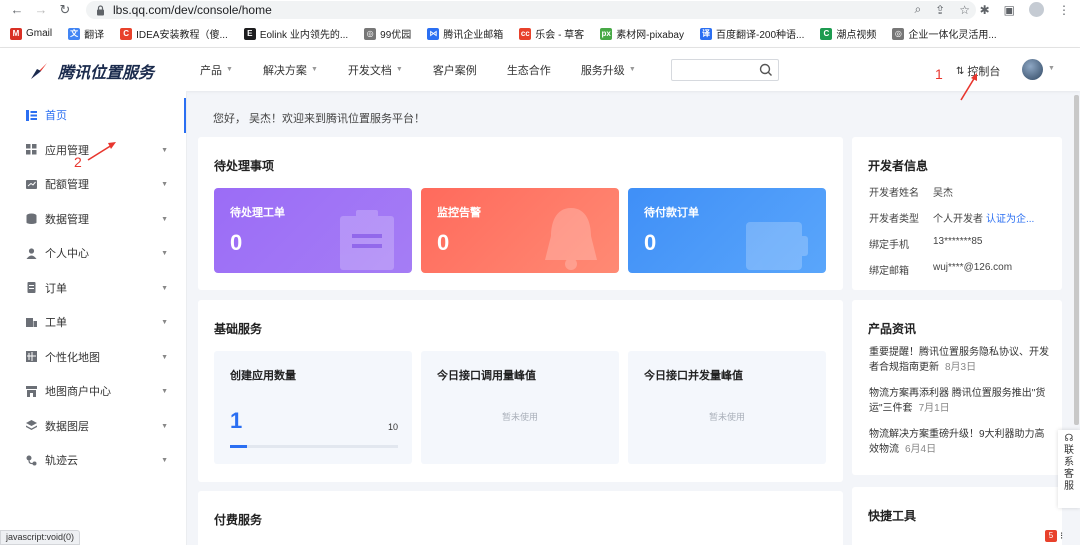 The image size is (1080, 545). What do you see at coordinates (531, 10) in the screenshot?
I see `address-bar: lbs.qq.com/dev/console/home` at bounding box center [531, 10].